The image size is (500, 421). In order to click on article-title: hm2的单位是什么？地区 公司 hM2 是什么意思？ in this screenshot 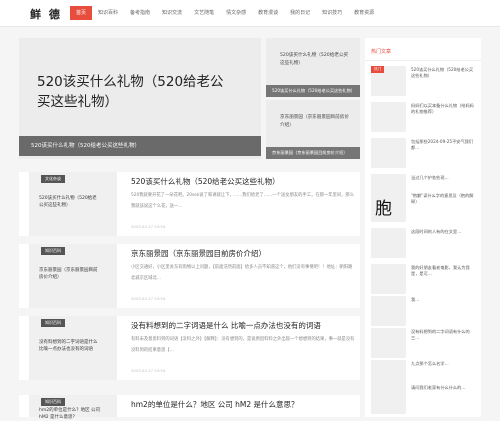, I will do `click(214, 404)`.